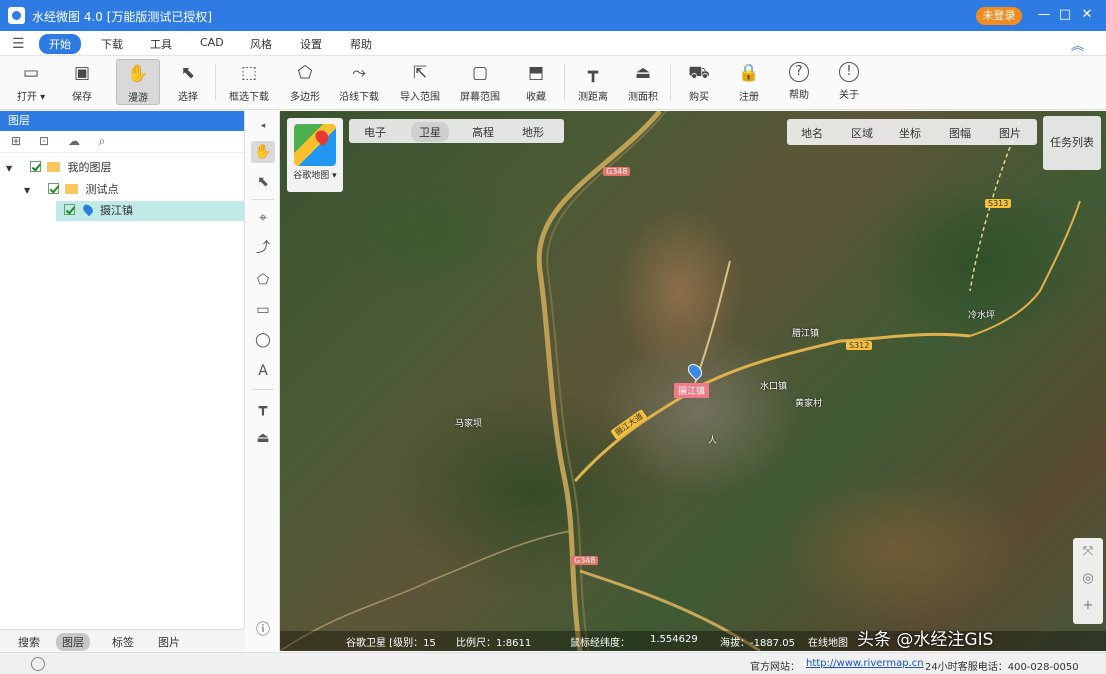  I want to click on buy-button: ⛟ 购买, so click(699, 82).